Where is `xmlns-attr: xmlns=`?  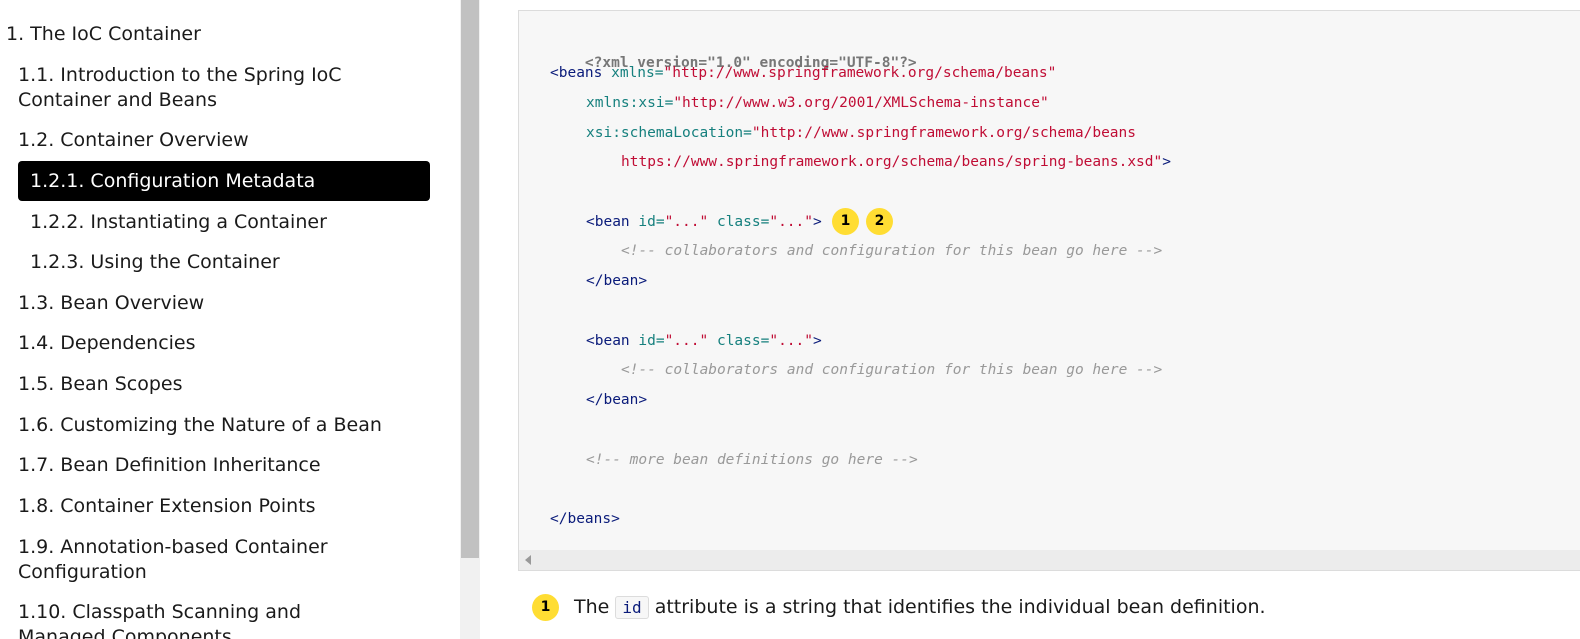 xmlns-attr: xmlns= is located at coordinates (633, 73).